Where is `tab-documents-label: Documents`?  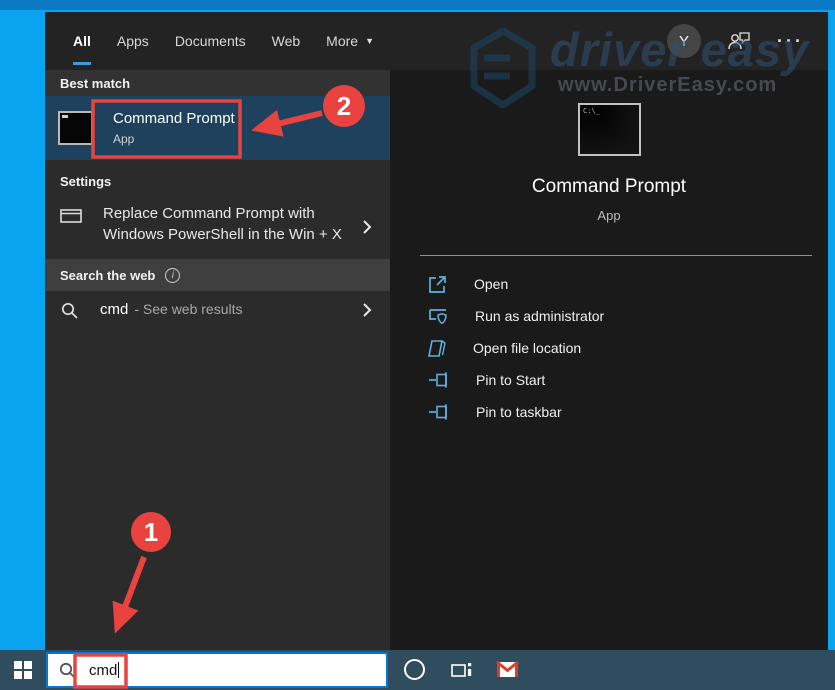
tab-documents-label: Documents is located at coordinates (210, 41).